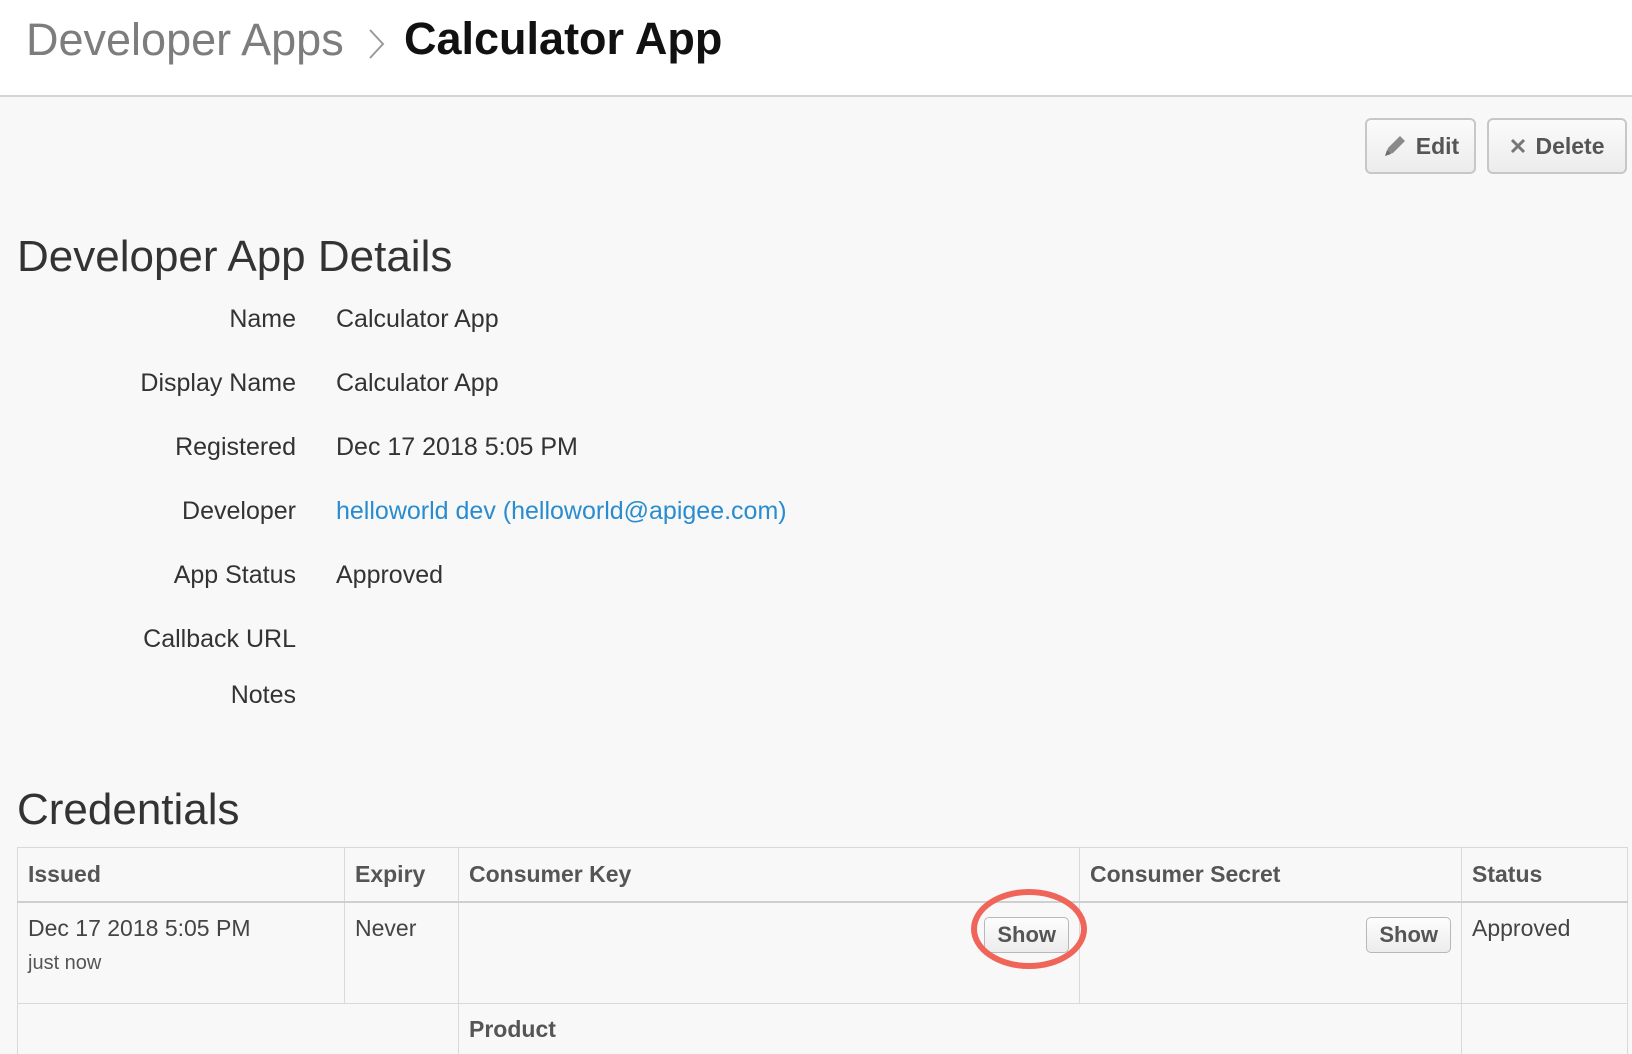 The height and width of the screenshot is (1054, 1632). Describe the element at coordinates (769, 952) in the screenshot. I see `cell-consumer-key: Show` at that location.